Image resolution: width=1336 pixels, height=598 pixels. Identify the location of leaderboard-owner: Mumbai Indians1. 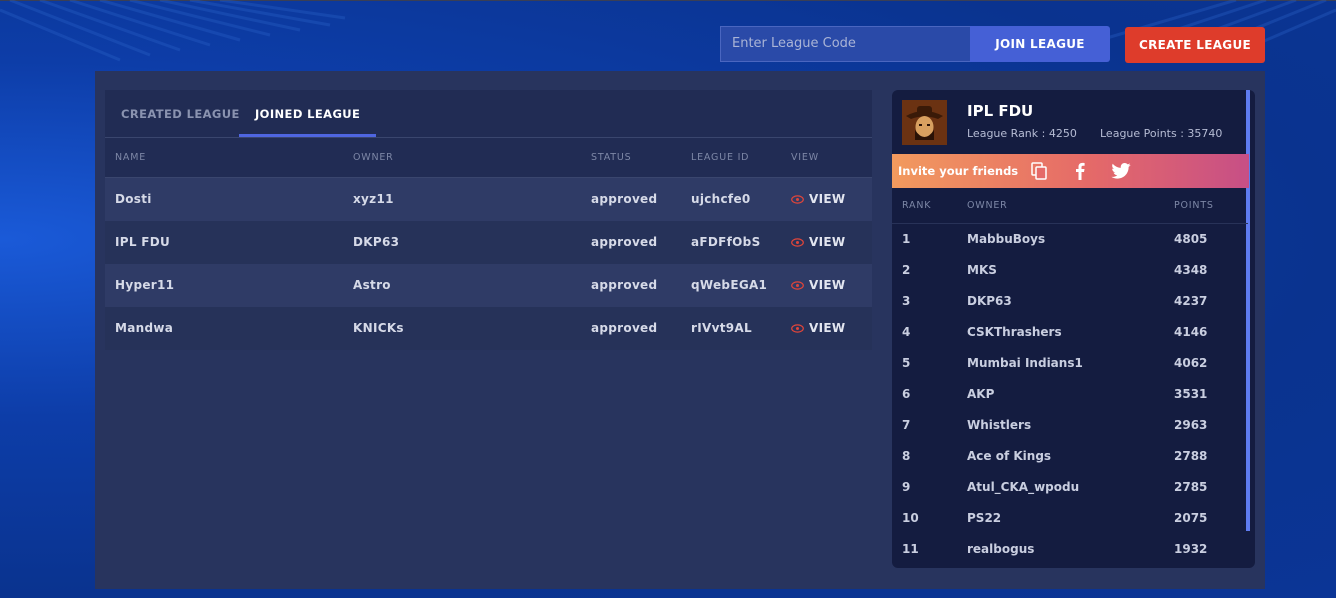
(1025, 363).